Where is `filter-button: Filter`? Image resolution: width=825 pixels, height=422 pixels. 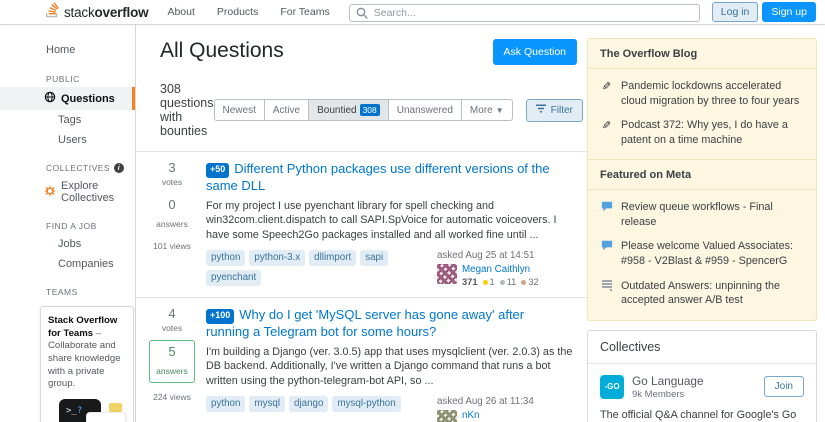
filter-button: Filter is located at coordinates (554, 110).